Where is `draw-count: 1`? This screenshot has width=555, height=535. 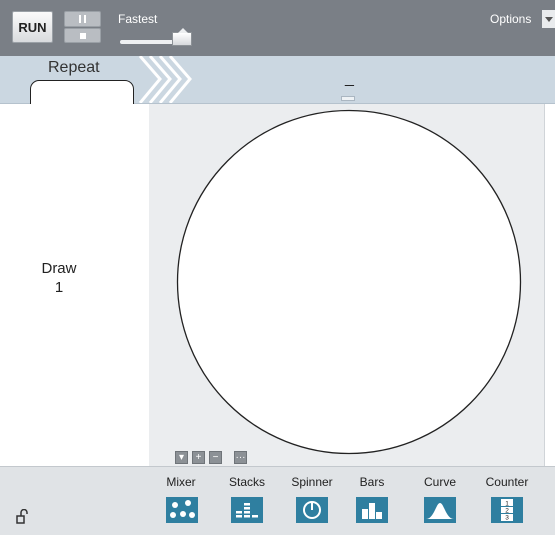 draw-count: 1 is located at coordinates (59, 287).